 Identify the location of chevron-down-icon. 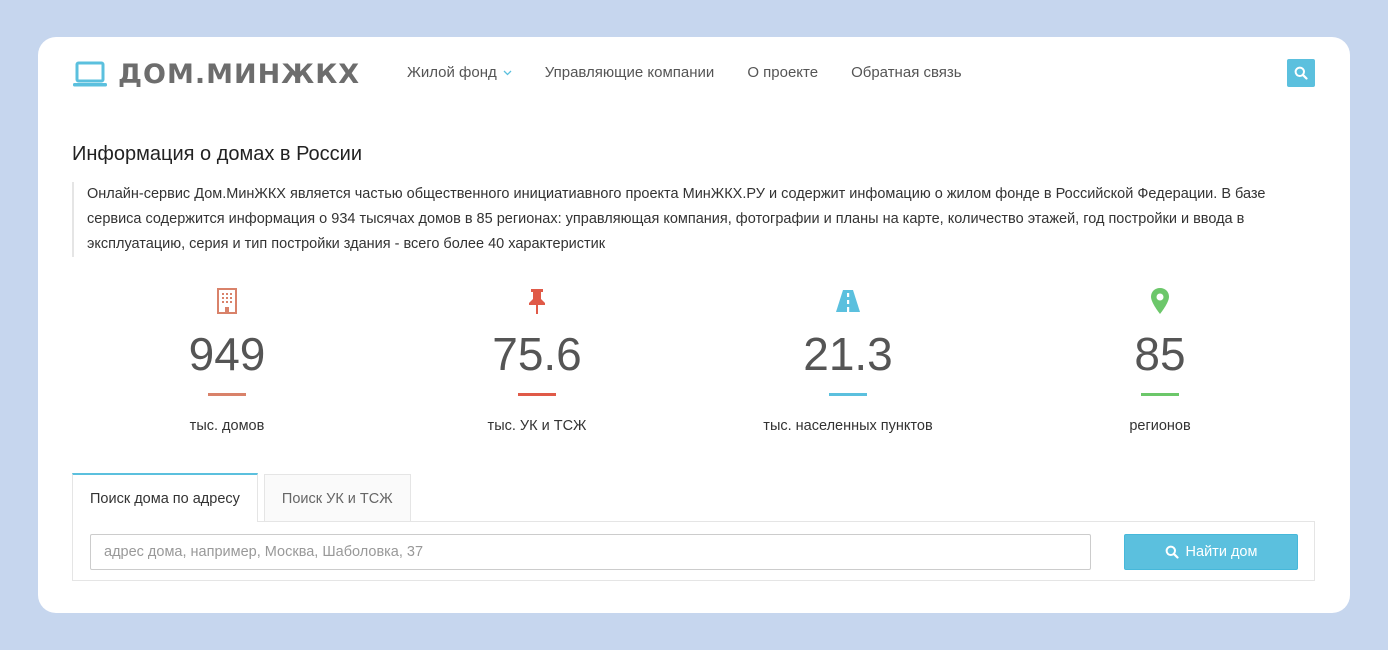
(507, 72).